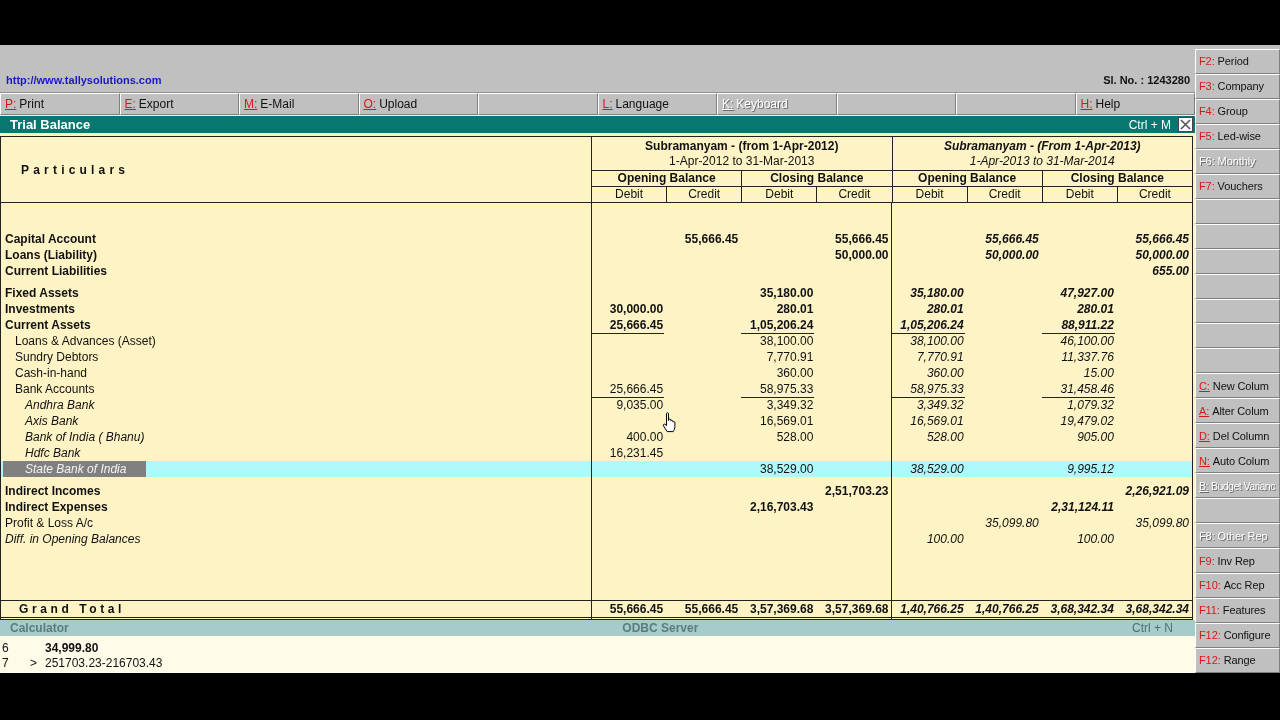 Image resolution: width=1280 pixels, height=720 pixels. Describe the element at coordinates (418, 104) in the screenshot. I see `toolbar-button: O: Upload` at that location.